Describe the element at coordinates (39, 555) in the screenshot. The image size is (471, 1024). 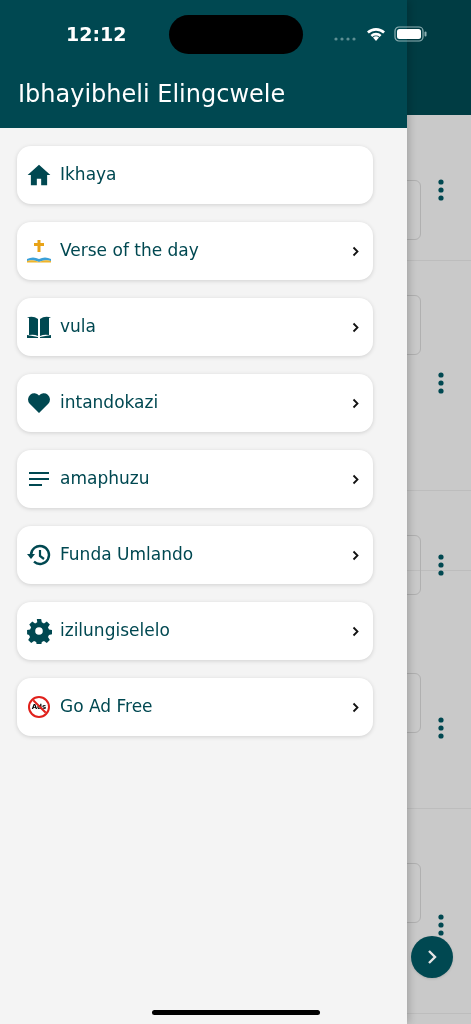
I see `history-icon` at that location.